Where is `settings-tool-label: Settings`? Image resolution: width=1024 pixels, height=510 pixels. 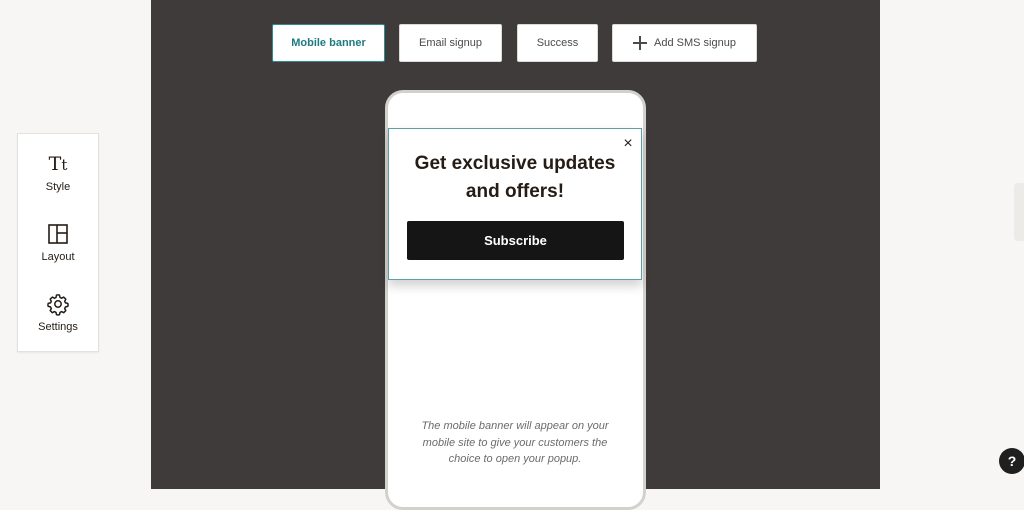 settings-tool-label: Settings is located at coordinates (58, 327).